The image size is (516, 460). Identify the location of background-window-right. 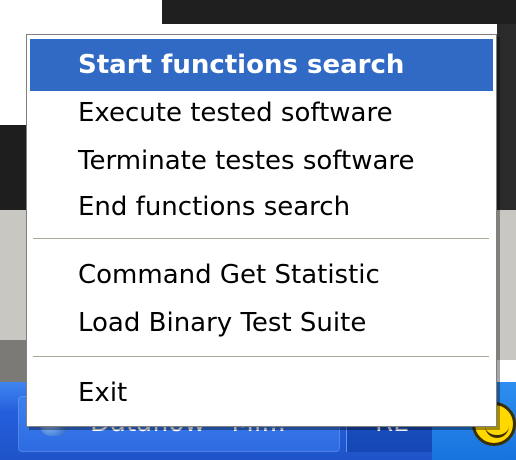
(506, 117).